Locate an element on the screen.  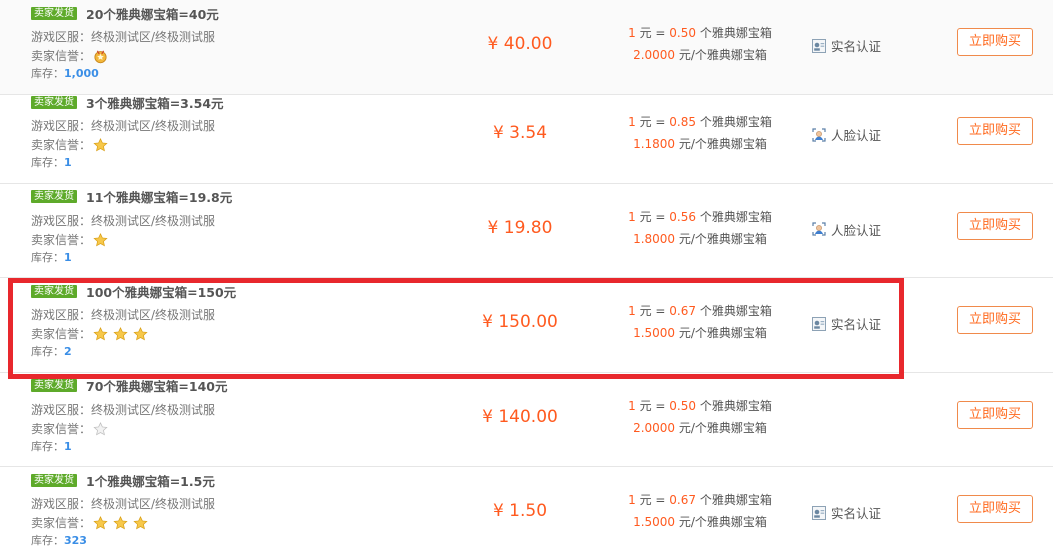
stock-value: 1 is located at coordinates (68, 446).